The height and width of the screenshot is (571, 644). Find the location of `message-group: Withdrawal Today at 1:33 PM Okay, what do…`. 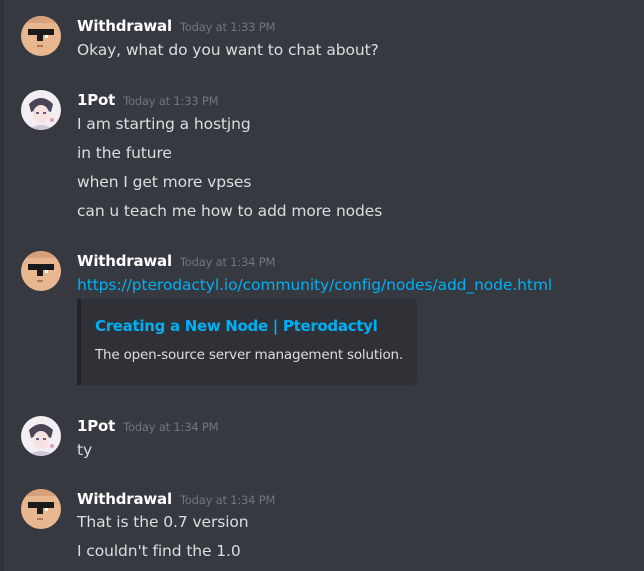

message-group: Withdrawal Today at 1:33 PM Okay, what do… is located at coordinates (322, 41).